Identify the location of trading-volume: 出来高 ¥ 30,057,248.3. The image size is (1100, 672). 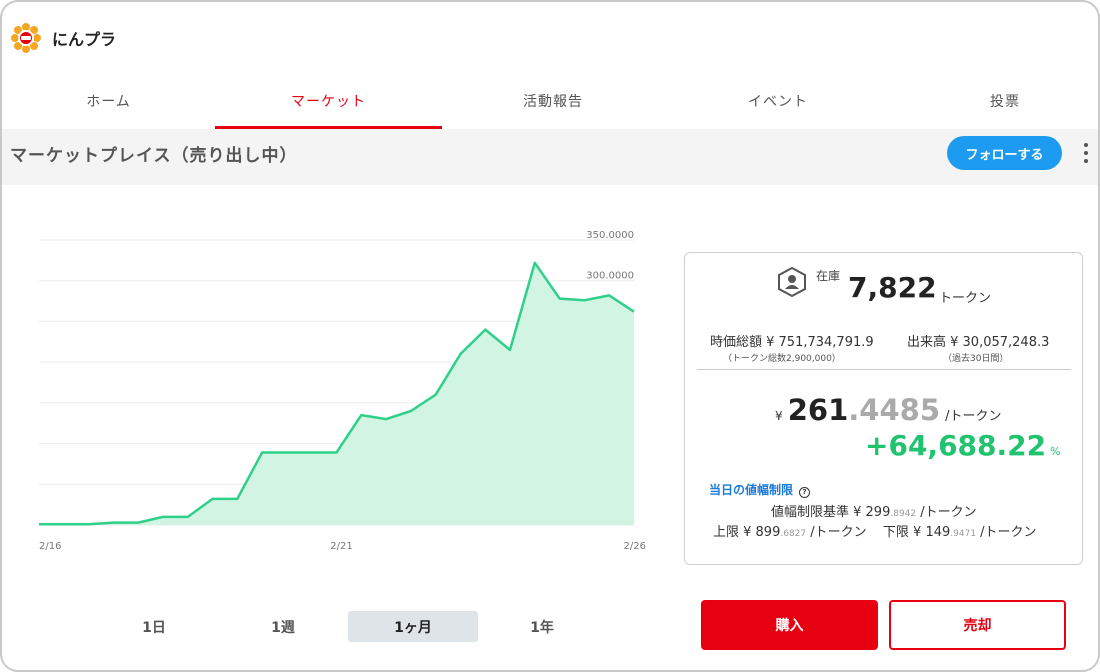
(978, 342).